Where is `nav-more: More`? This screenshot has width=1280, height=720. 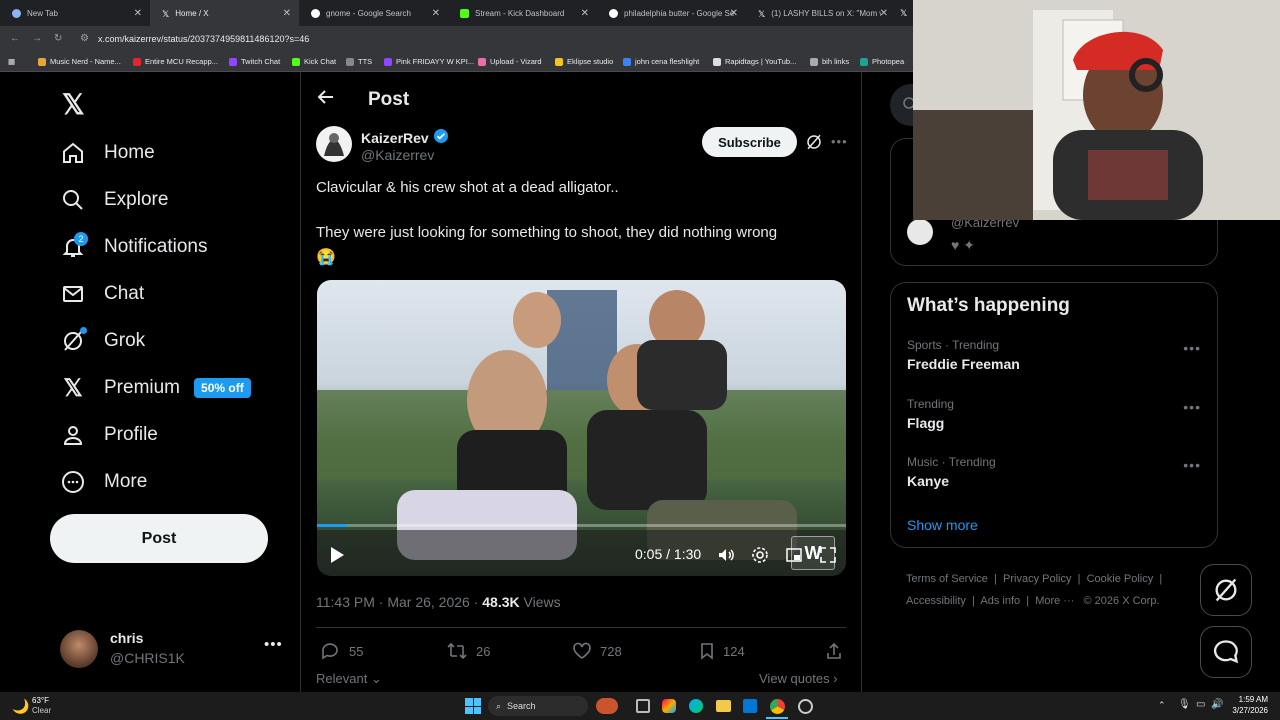
nav-more: More is located at coordinates (103, 482).